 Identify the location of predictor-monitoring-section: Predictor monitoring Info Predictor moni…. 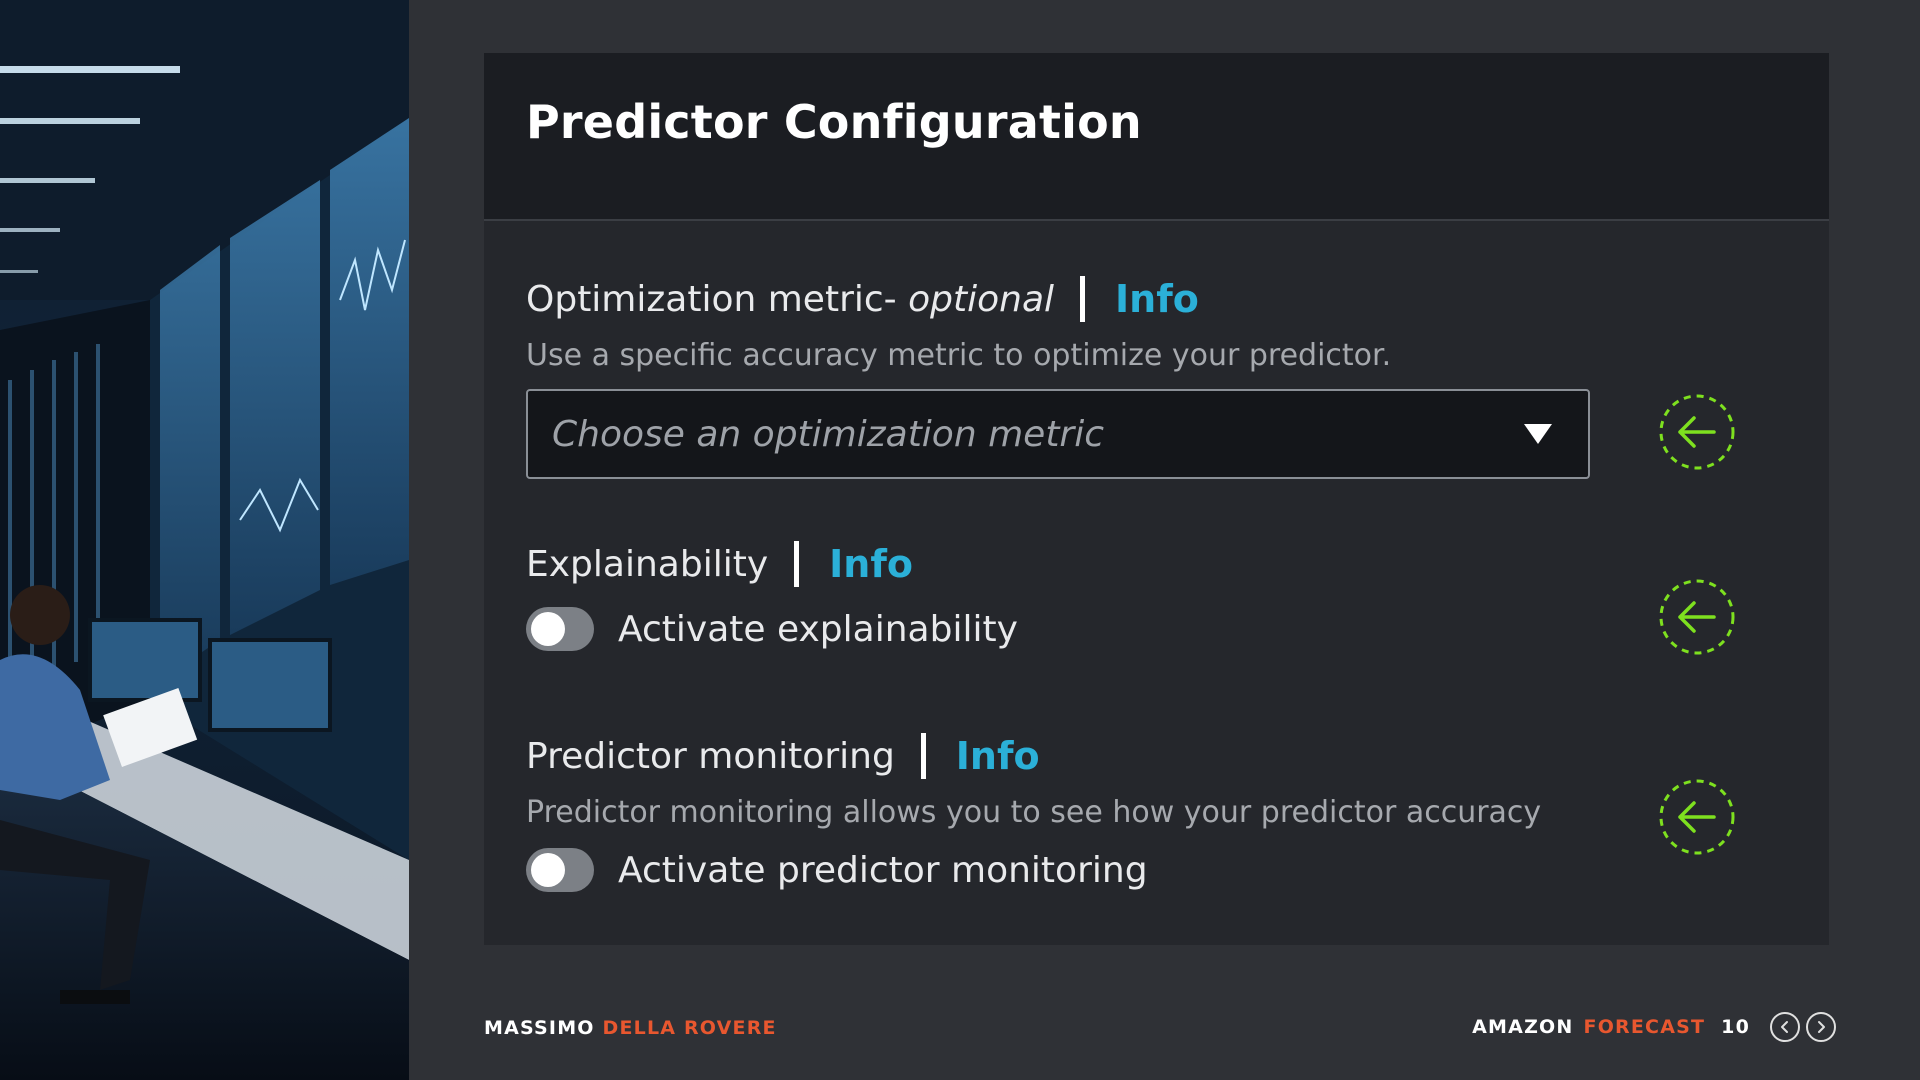
(1033, 812).